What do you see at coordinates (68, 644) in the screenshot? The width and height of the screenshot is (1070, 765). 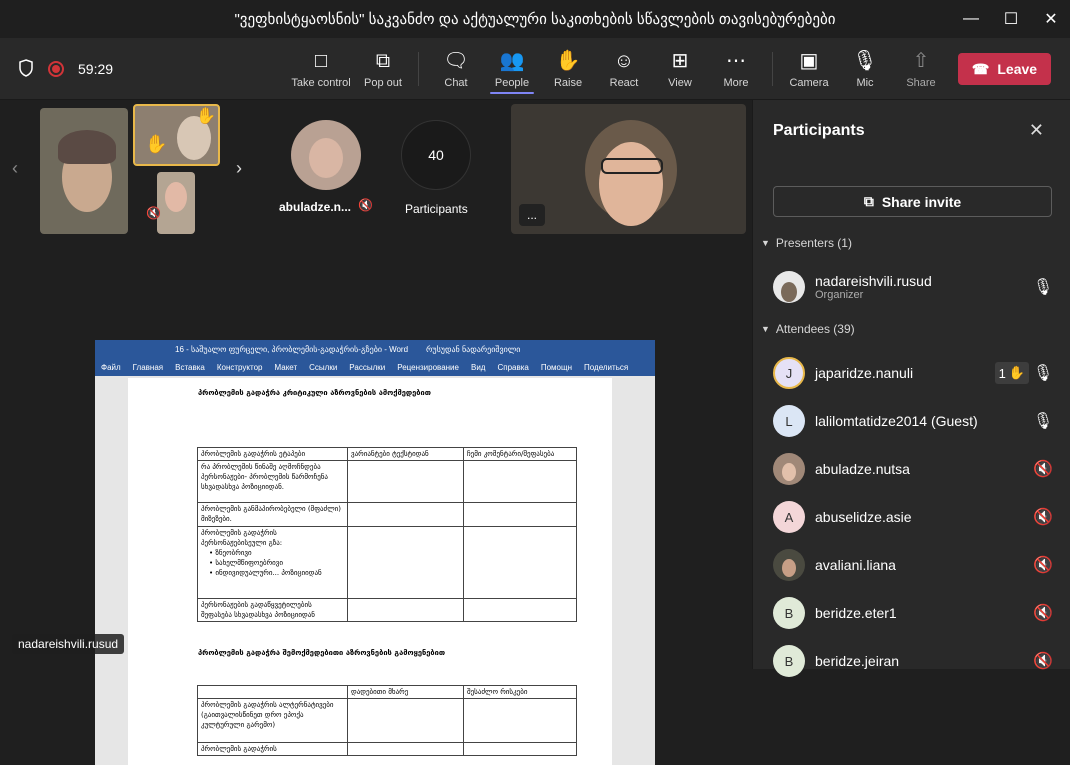 I see `presenter-name-tag: nadareishvili.rusud` at bounding box center [68, 644].